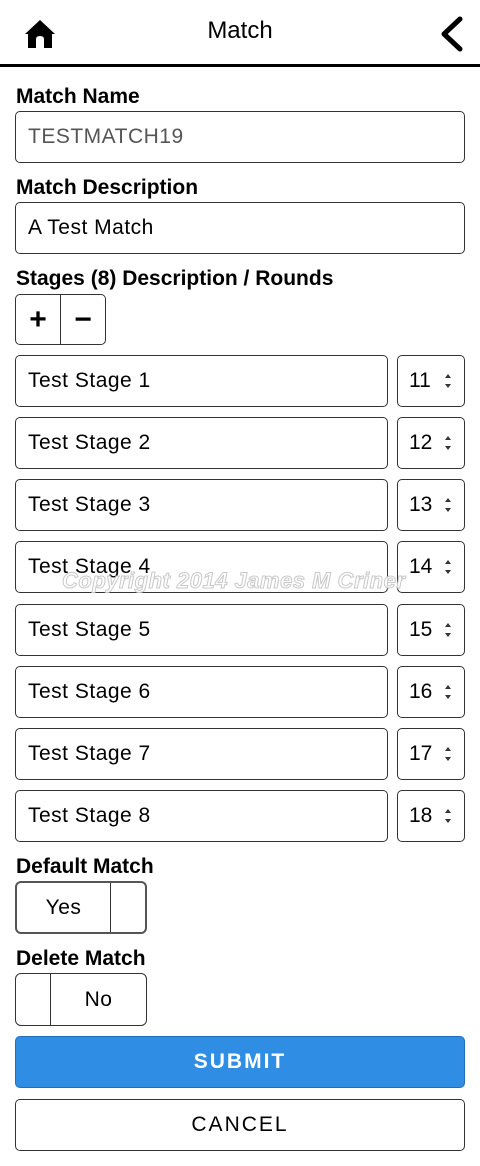 Image resolution: width=480 pixels, height=1166 pixels. What do you see at coordinates (98, 999) in the screenshot?
I see `delete-match-value: No` at bounding box center [98, 999].